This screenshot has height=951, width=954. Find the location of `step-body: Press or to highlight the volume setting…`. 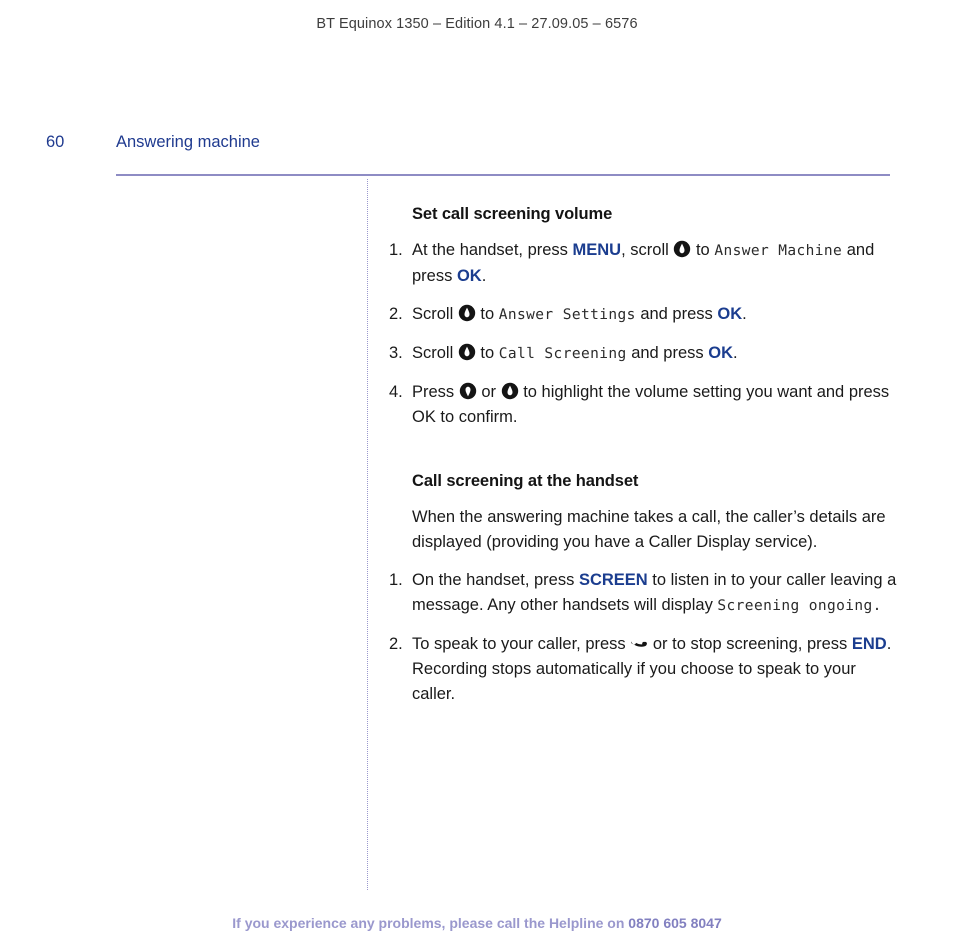

step-body: Press or to highlight the volume setting… is located at coordinates (650, 404).